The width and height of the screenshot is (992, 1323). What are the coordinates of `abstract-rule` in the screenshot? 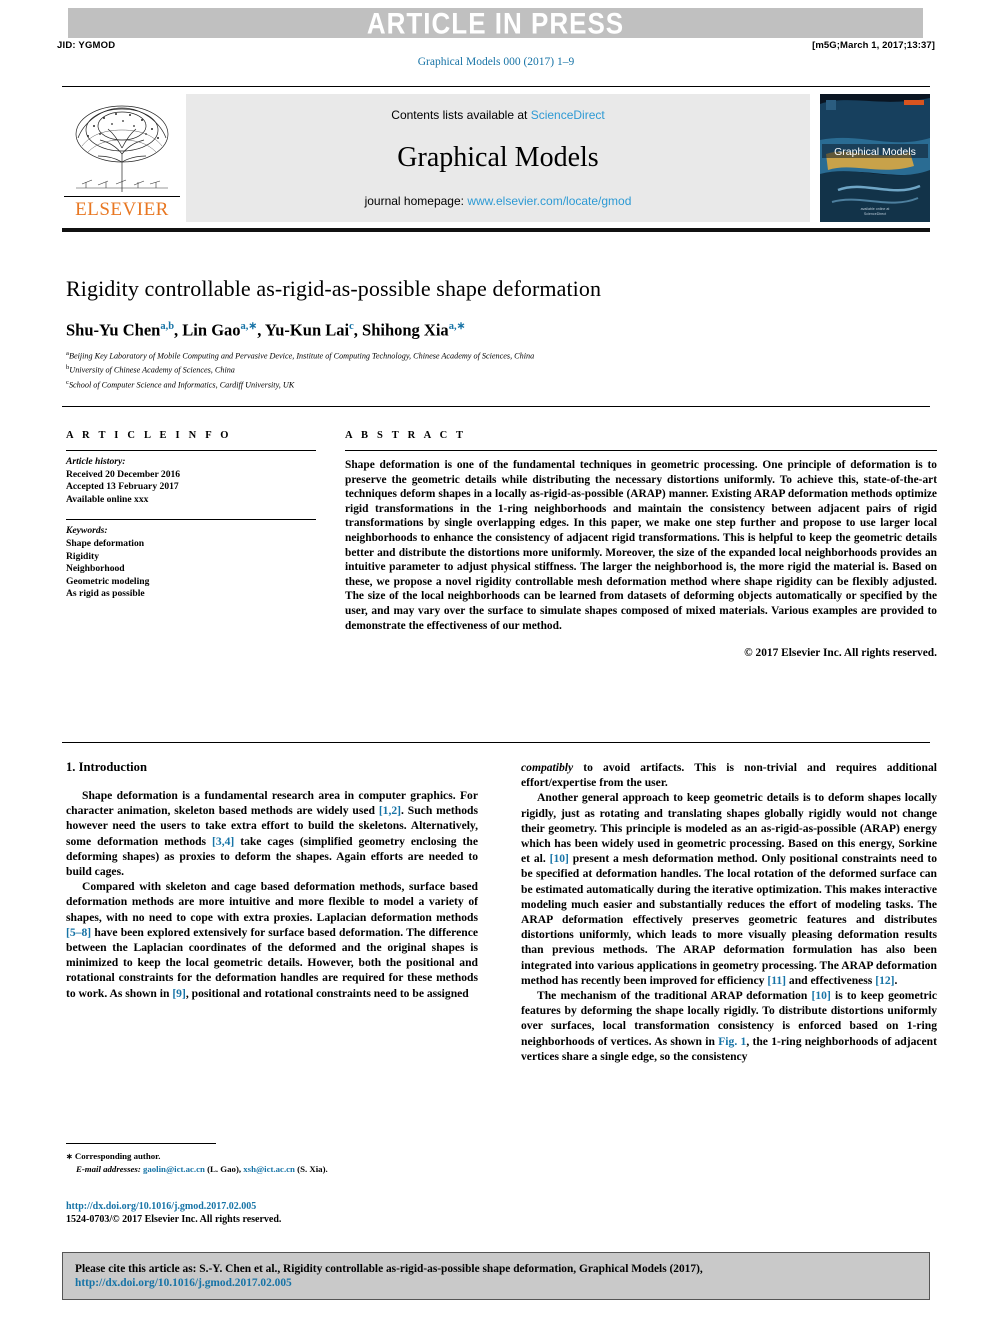 It's located at (641, 450).